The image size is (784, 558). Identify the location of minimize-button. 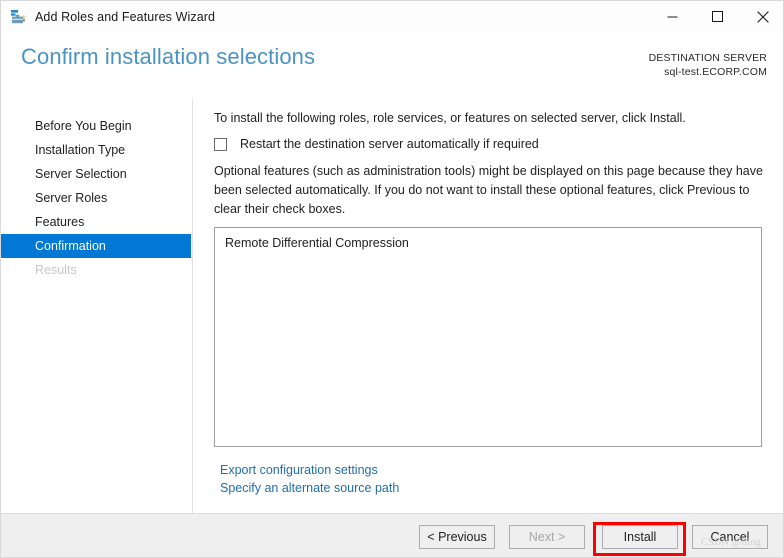
(672, 16).